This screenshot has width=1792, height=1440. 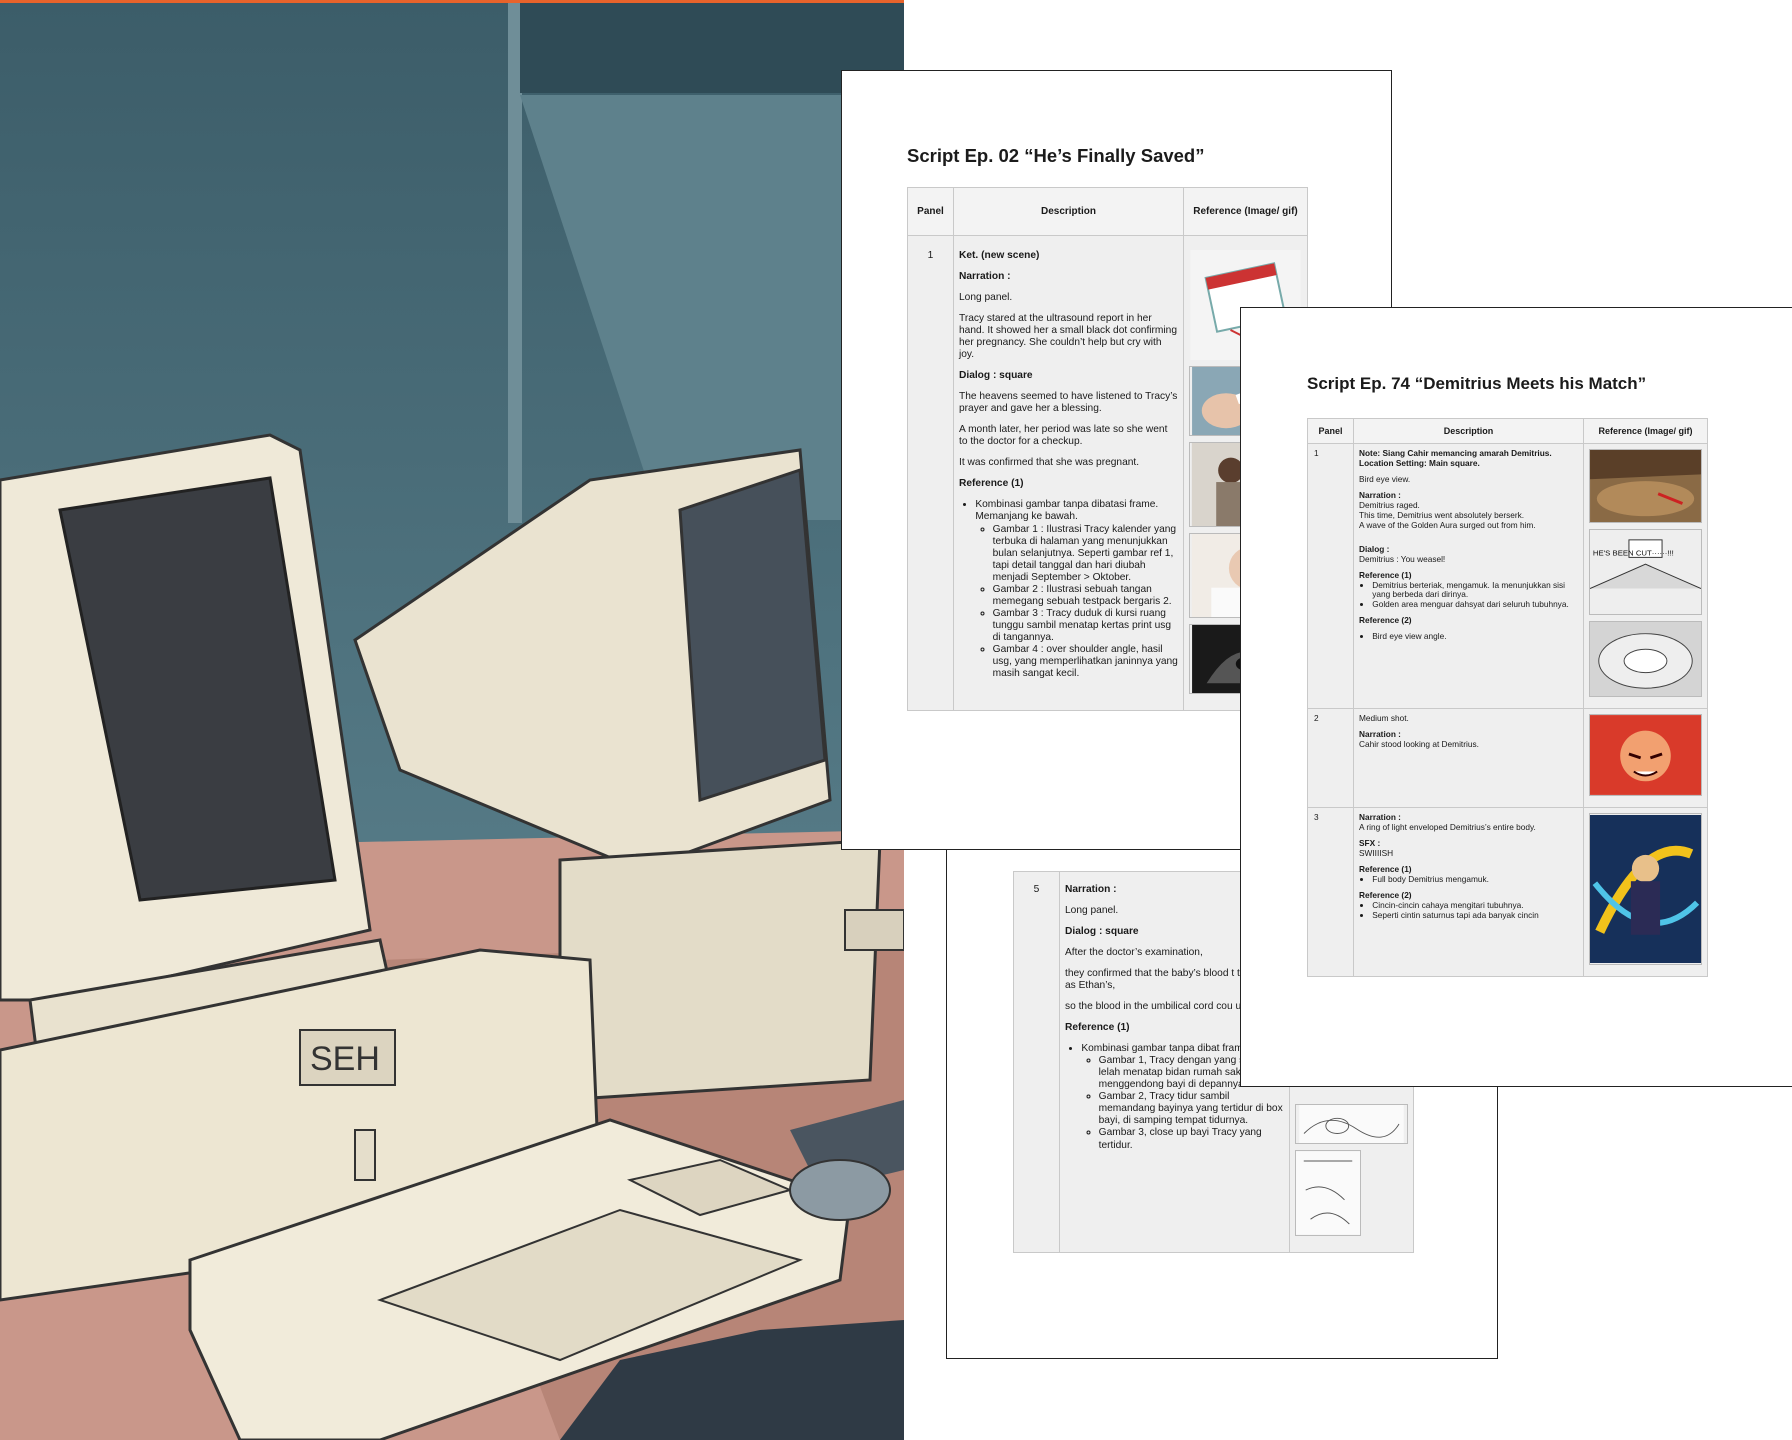 I want to click on document-title: Script Ep. 02 “He’s Finally Saved”, so click(x=1056, y=155).